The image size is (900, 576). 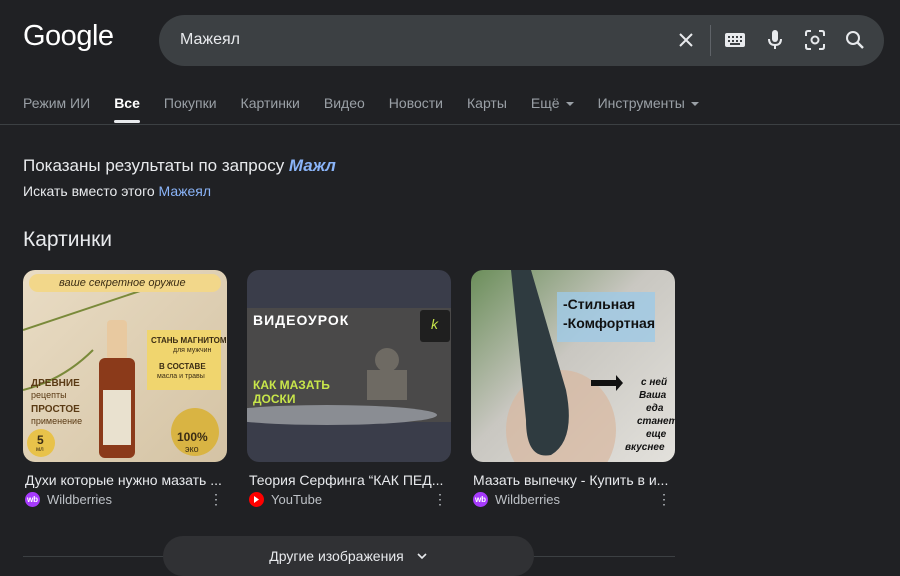 I want to click on showing-results-text: Показаны результаты по запросу Мажл, so click(x=179, y=166).